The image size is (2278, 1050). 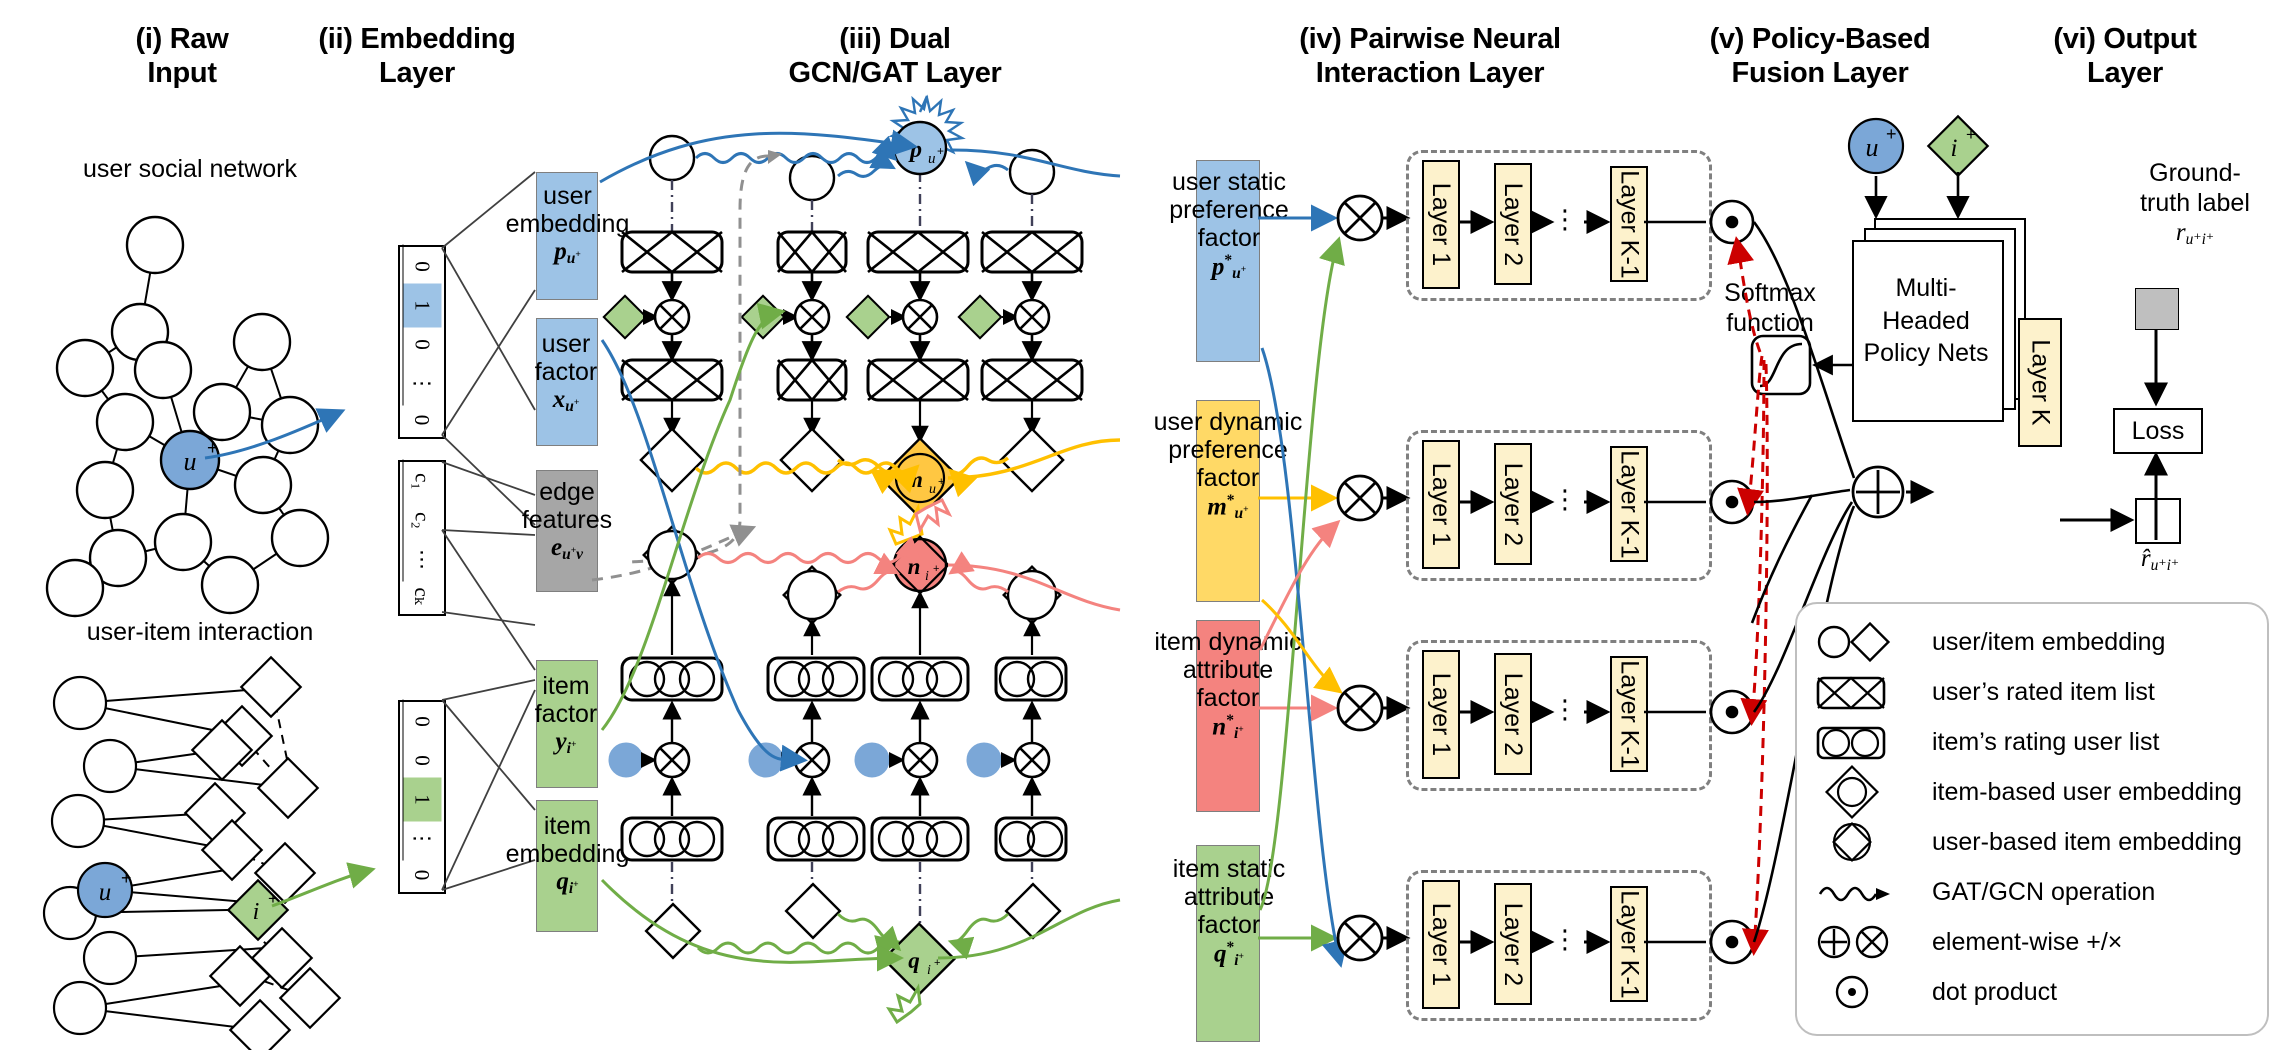 I want to click on column-header-line2: GCN/GAT Layer, so click(x=895, y=73).